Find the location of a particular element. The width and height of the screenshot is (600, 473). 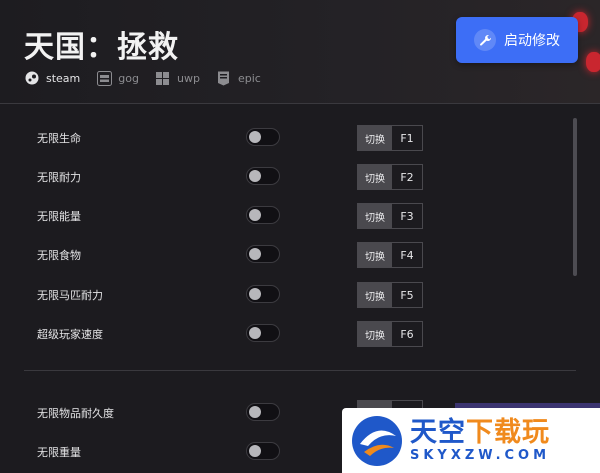

platform-steam: steam is located at coordinates (52, 78).